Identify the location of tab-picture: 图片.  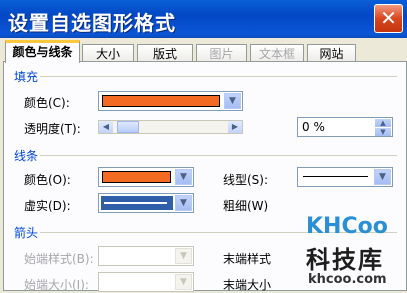
(221, 53).